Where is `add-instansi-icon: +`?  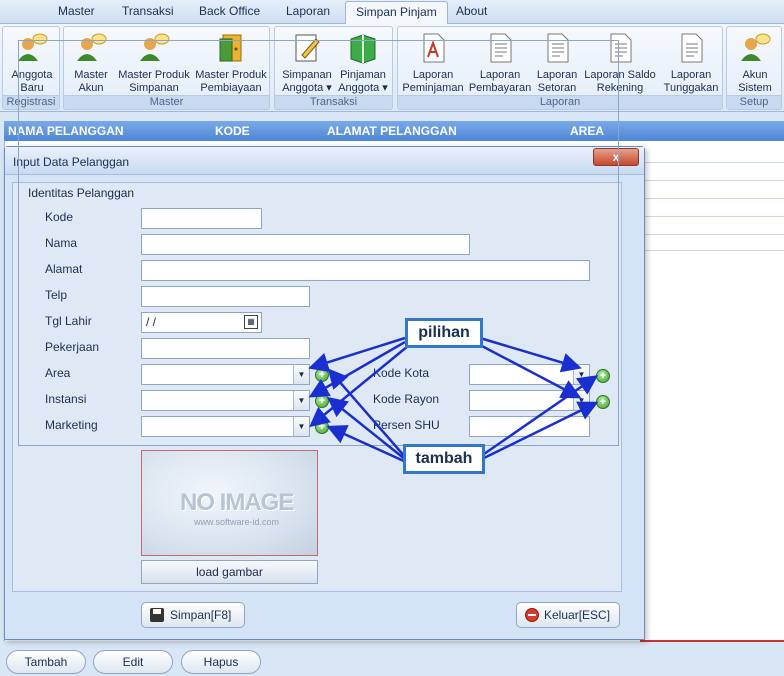 add-instansi-icon: + is located at coordinates (322, 401).